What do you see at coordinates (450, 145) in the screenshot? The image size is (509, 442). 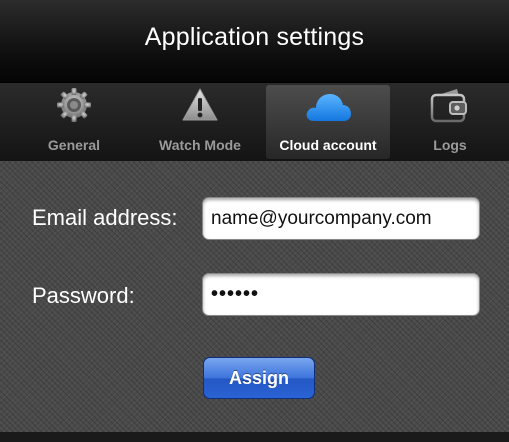 I see `tab-logs-label: Logs` at bounding box center [450, 145].